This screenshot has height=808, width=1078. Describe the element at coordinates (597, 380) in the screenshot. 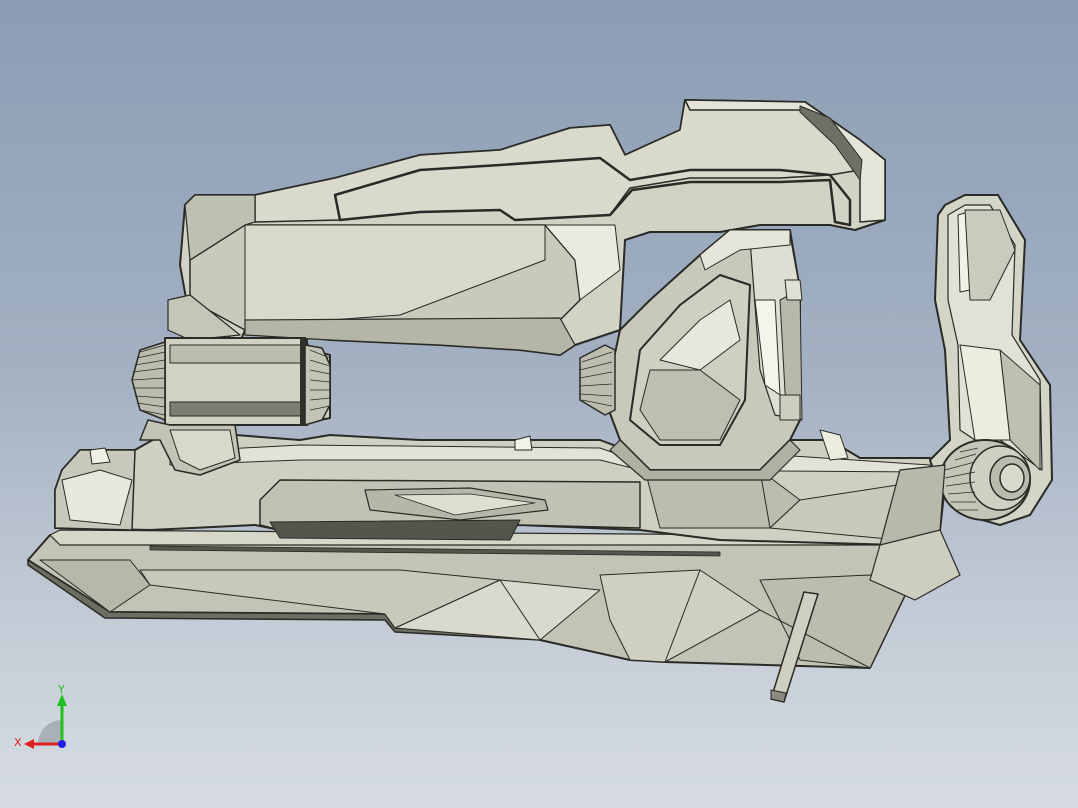

I see `front-knurled-cone` at that location.